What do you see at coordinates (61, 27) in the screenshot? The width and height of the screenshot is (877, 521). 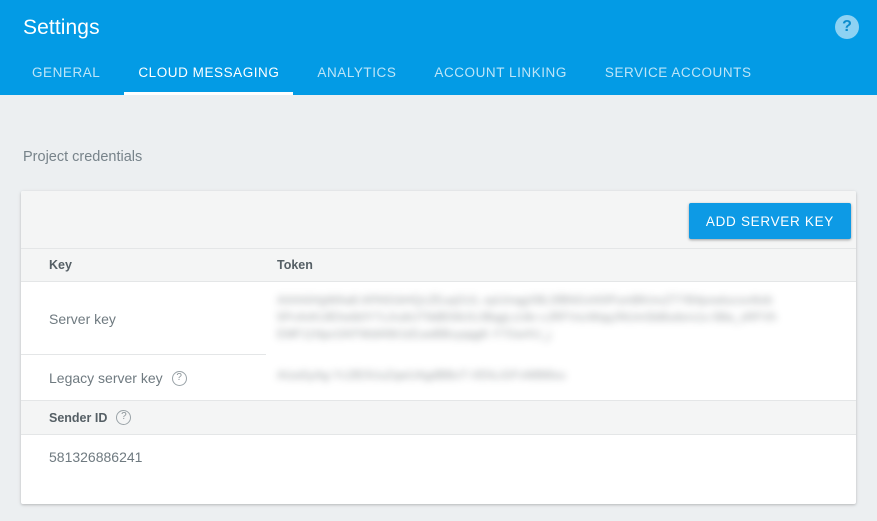 I see `page-title: Settings` at bounding box center [61, 27].